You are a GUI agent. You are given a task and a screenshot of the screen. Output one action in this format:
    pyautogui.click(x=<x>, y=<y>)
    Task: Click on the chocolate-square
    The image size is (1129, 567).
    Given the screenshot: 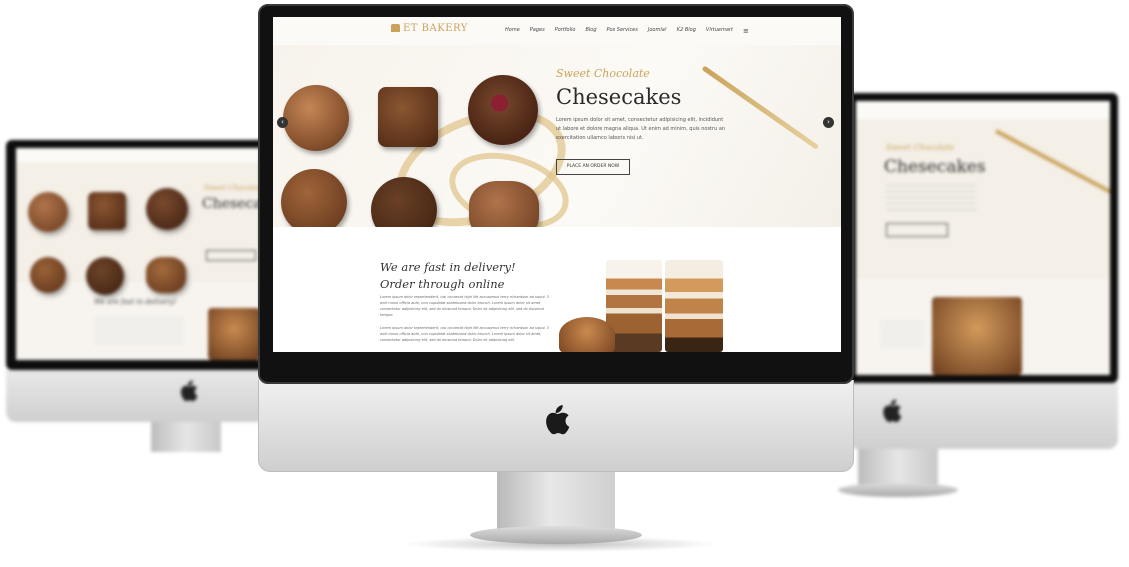 What is the action you would take?
    pyautogui.click(x=408, y=117)
    